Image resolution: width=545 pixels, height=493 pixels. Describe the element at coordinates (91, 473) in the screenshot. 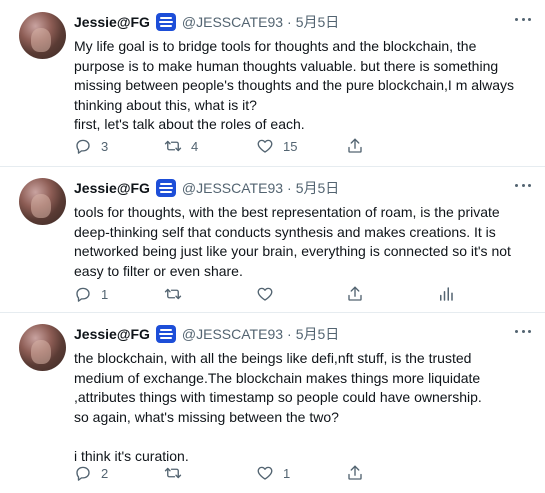

I see `reply-button: 2` at that location.